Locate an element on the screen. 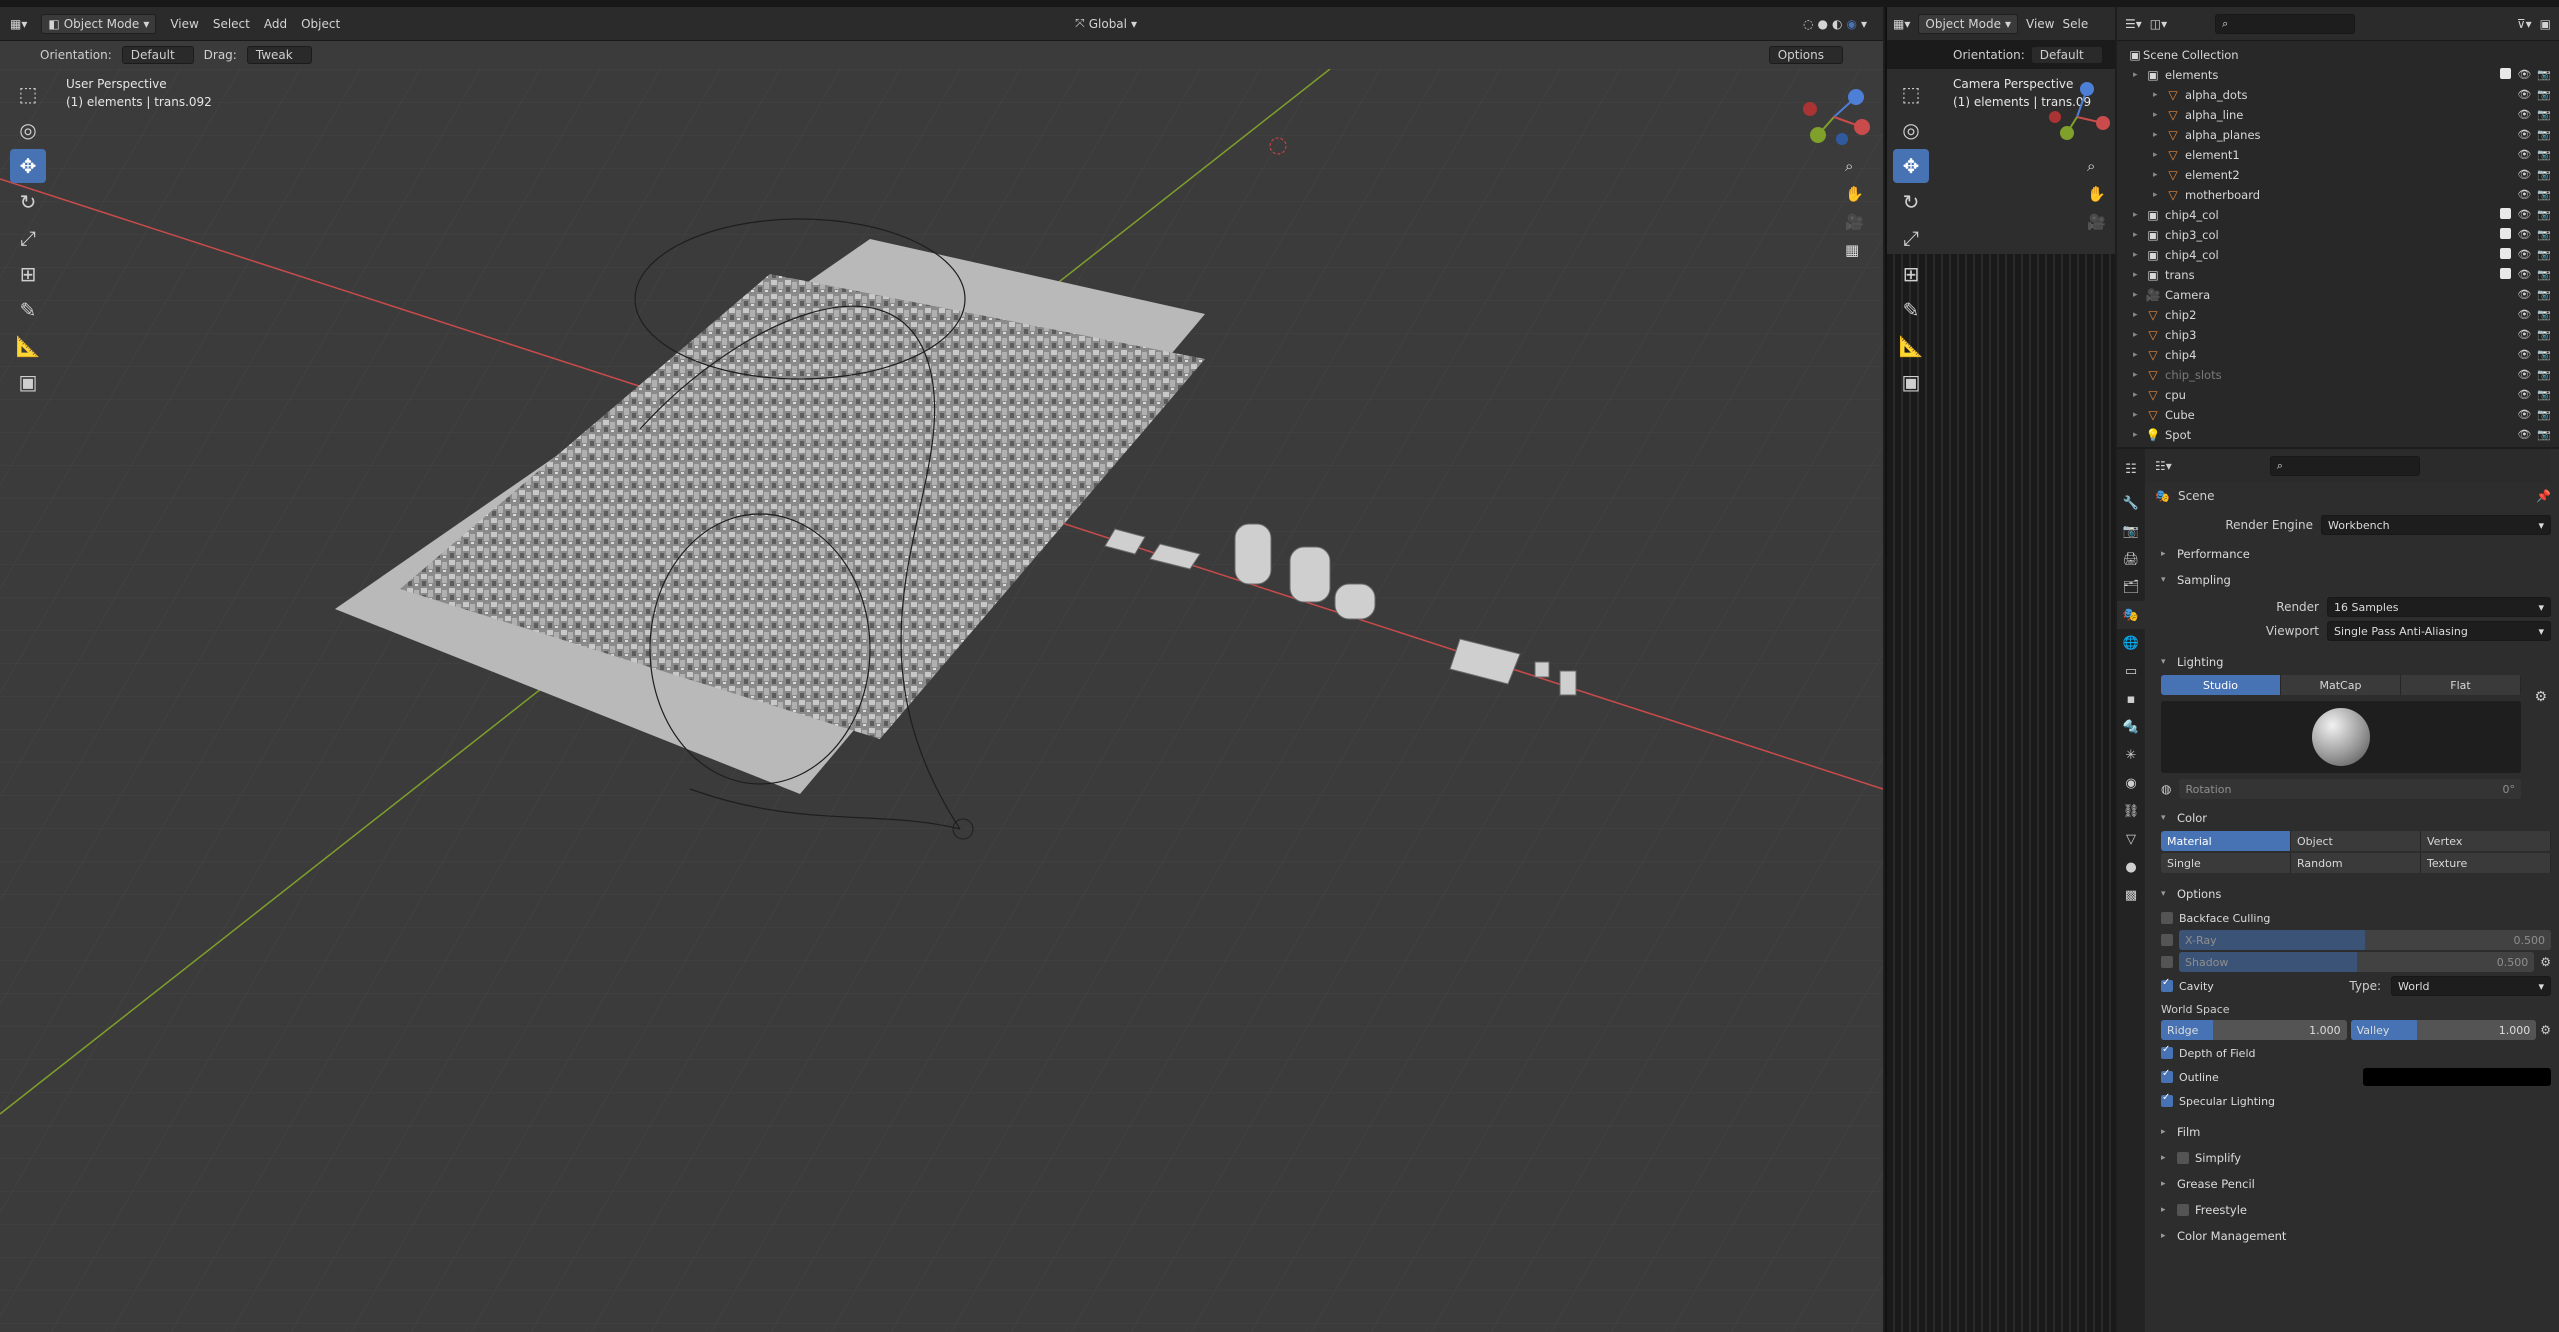  xray-checkbox is located at coordinates (2167, 940).